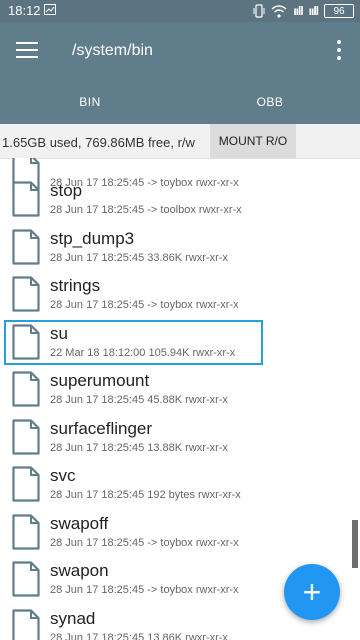 This screenshot has height=640, width=360. What do you see at coordinates (101, 428) in the screenshot?
I see `file-name: surfaceflinger` at bounding box center [101, 428].